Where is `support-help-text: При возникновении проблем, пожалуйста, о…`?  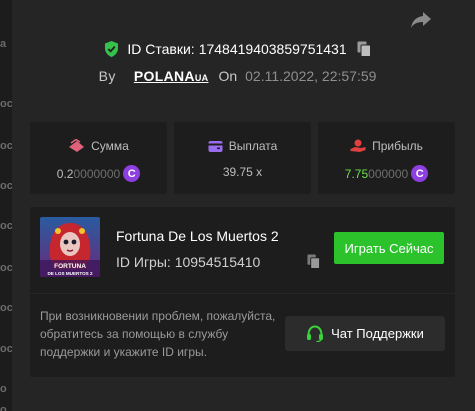
support-help-text: При возникновении проблем, пожалуйста, о… is located at coordinates (158, 334).